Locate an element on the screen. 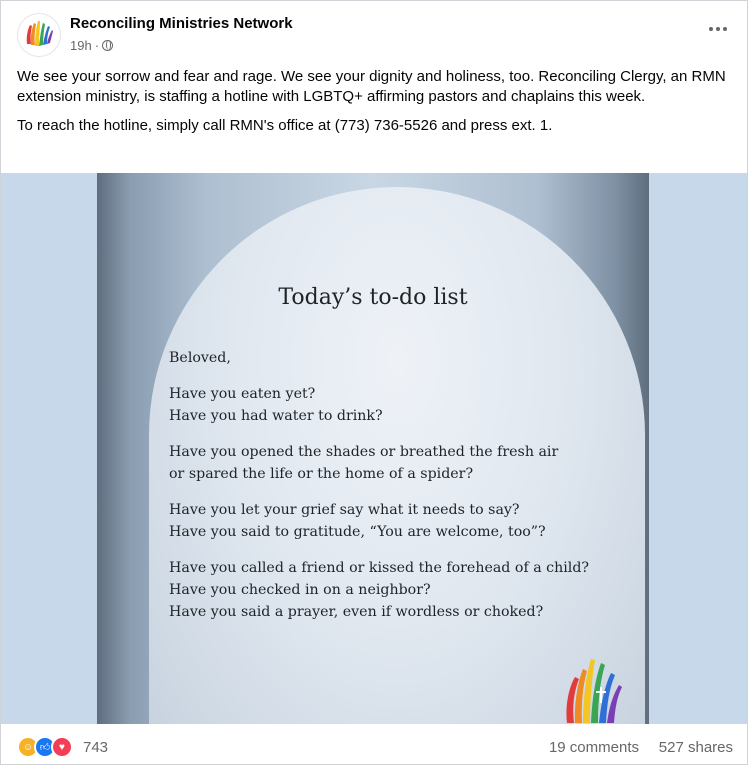 The width and height of the screenshot is (748, 765). poem-line: Have you checked in on a neighbor? is located at coordinates (300, 590).